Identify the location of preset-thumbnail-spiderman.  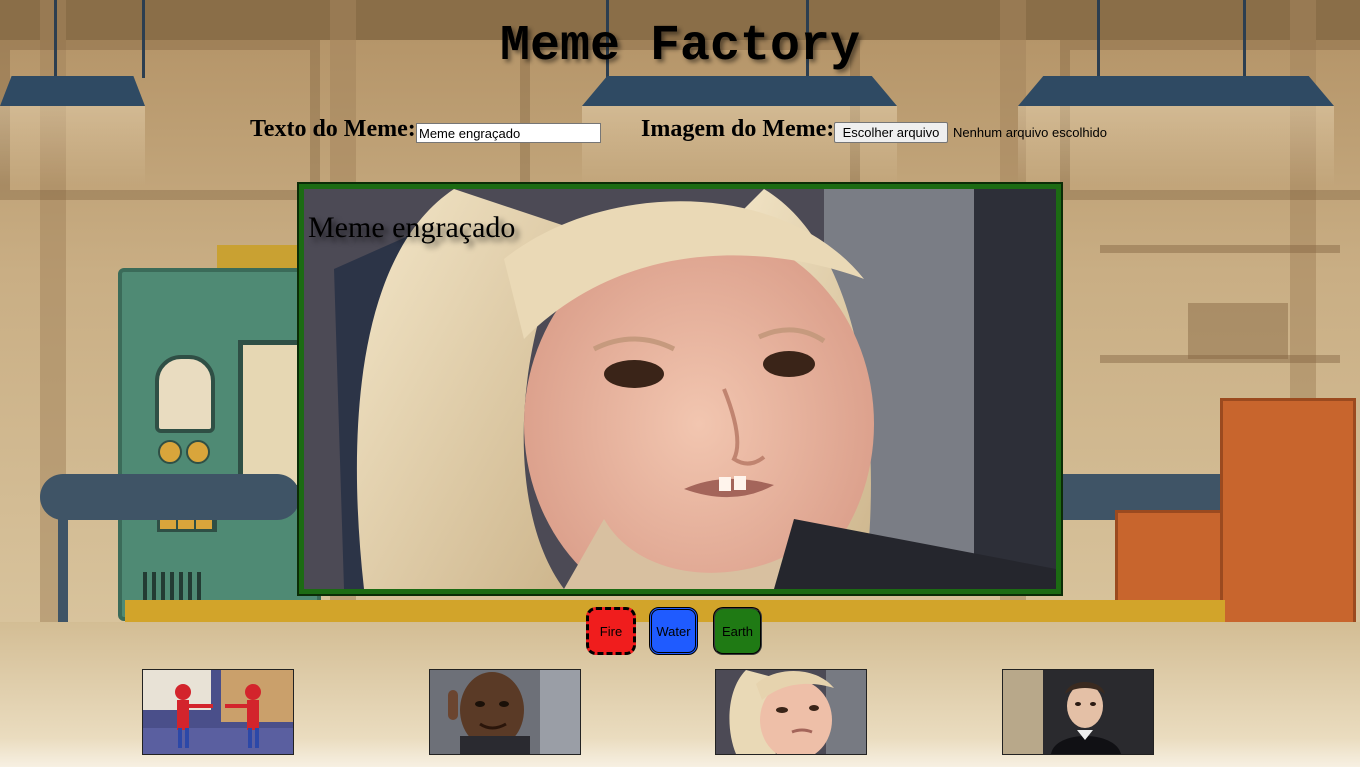
(218, 712).